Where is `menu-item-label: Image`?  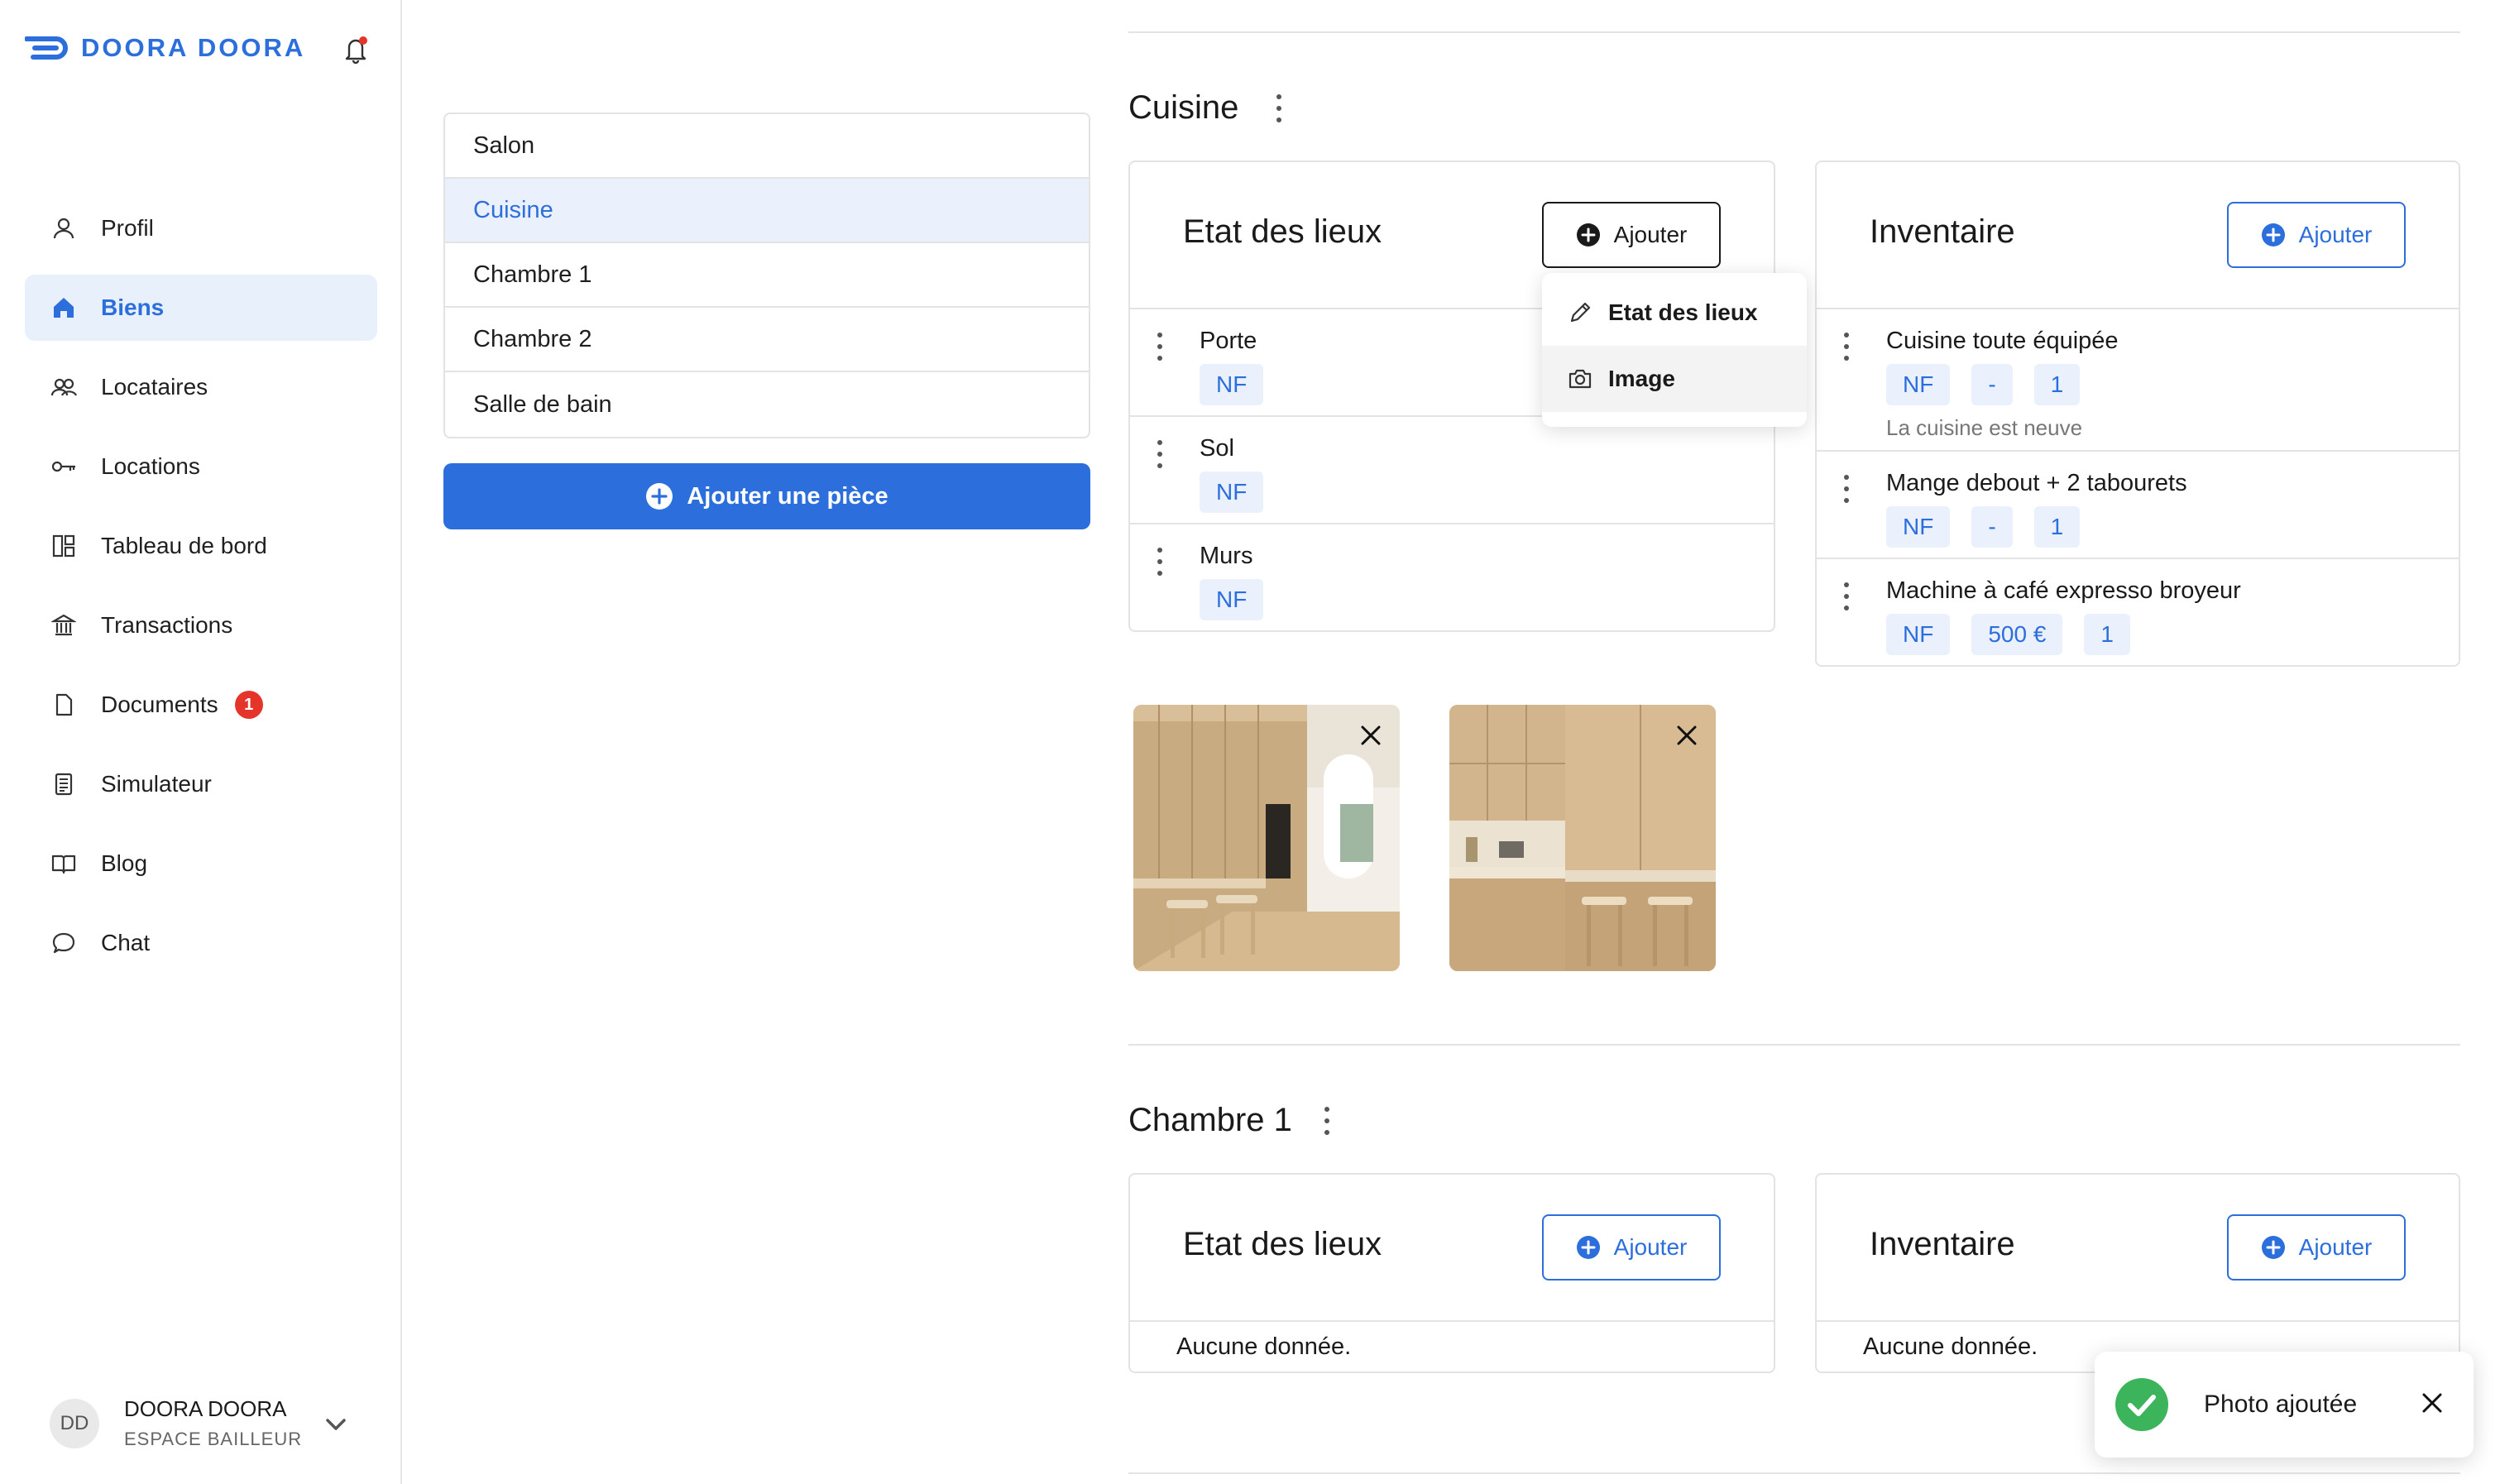 menu-item-label: Image is located at coordinates (1641, 378).